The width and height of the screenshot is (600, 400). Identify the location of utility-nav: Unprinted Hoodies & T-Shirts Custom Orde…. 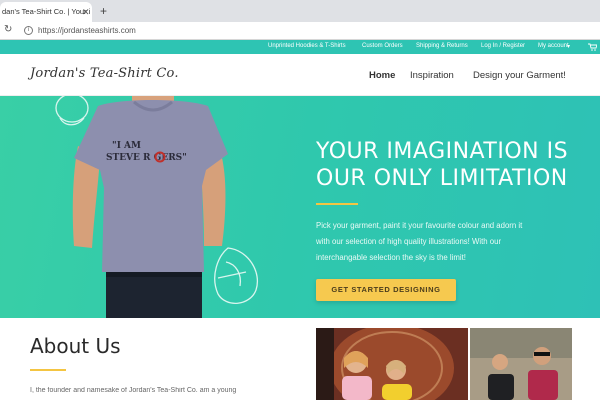
(300, 47).